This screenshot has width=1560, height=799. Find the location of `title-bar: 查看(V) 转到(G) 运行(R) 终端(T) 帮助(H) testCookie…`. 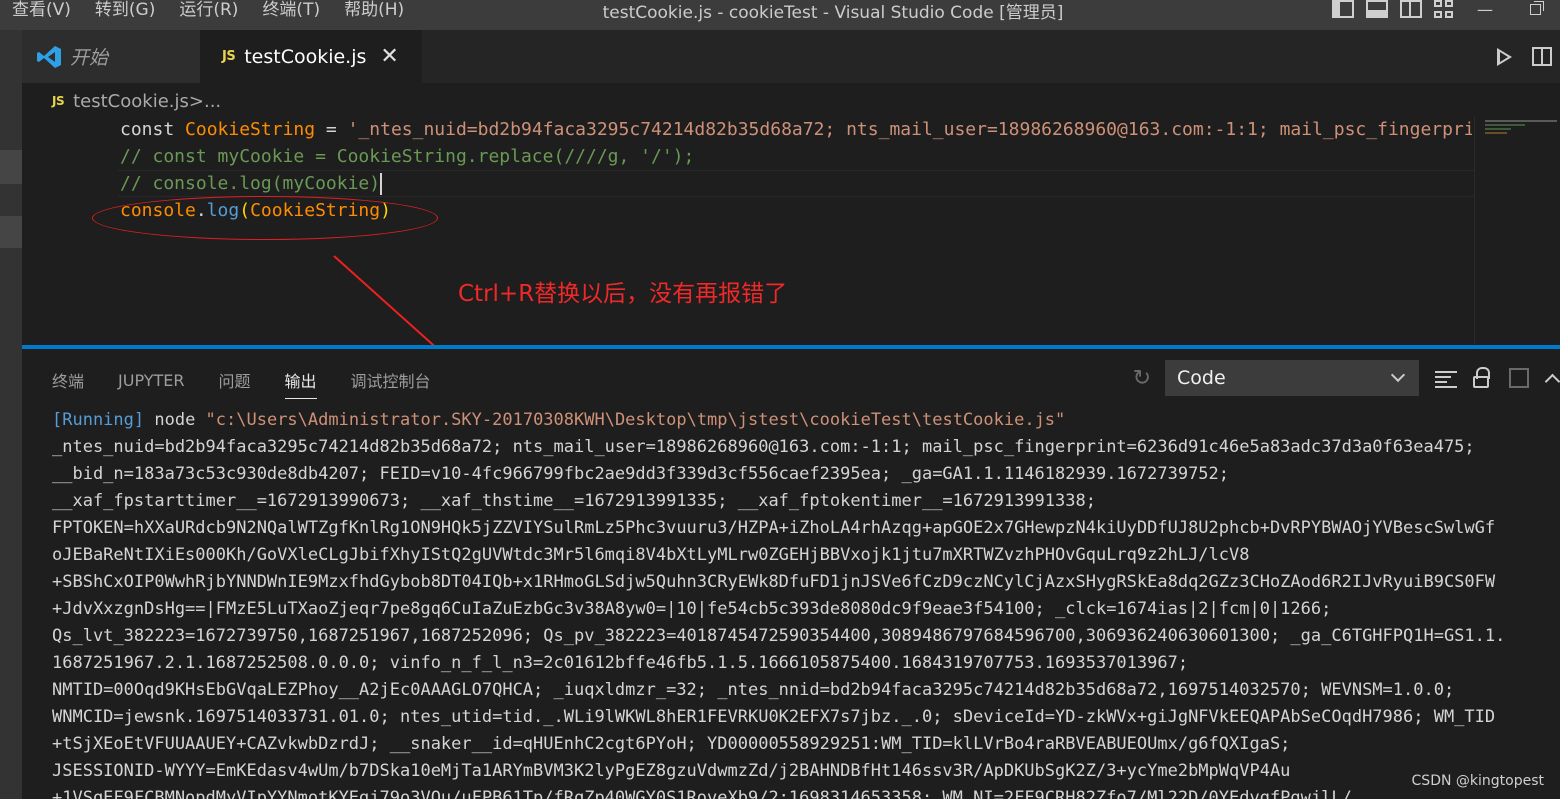

title-bar: 查看(V) 转到(G) 运行(R) 终端(T) 帮助(H) testCookie… is located at coordinates (780, 15).